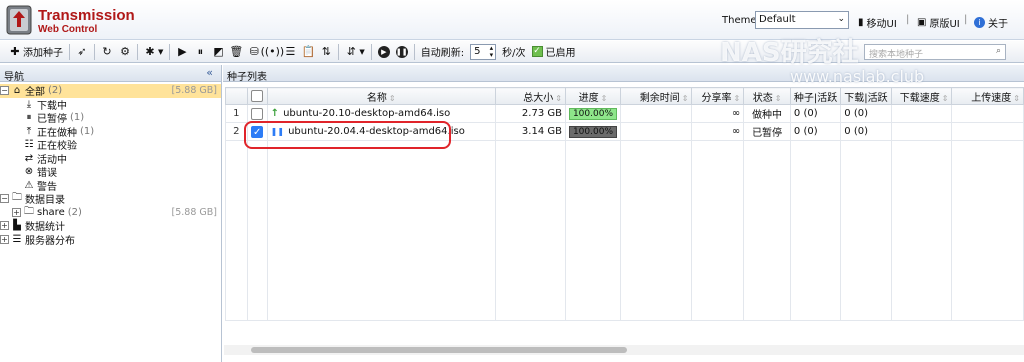 The width and height of the screenshot is (1024, 362). What do you see at coordinates (236, 96) in the screenshot?
I see `column-header-index` at bounding box center [236, 96].